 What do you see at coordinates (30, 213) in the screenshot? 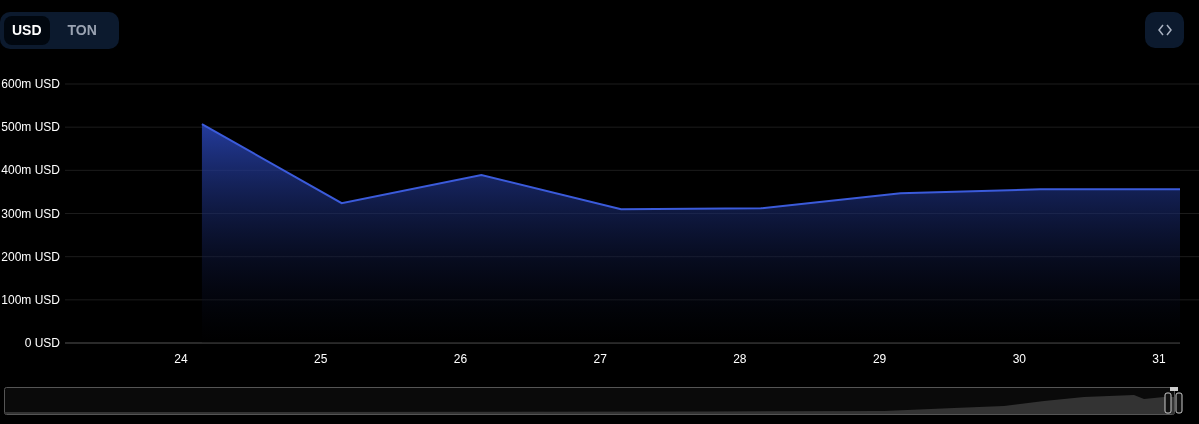
I see `y-axis-label: 300m USD` at bounding box center [30, 213].